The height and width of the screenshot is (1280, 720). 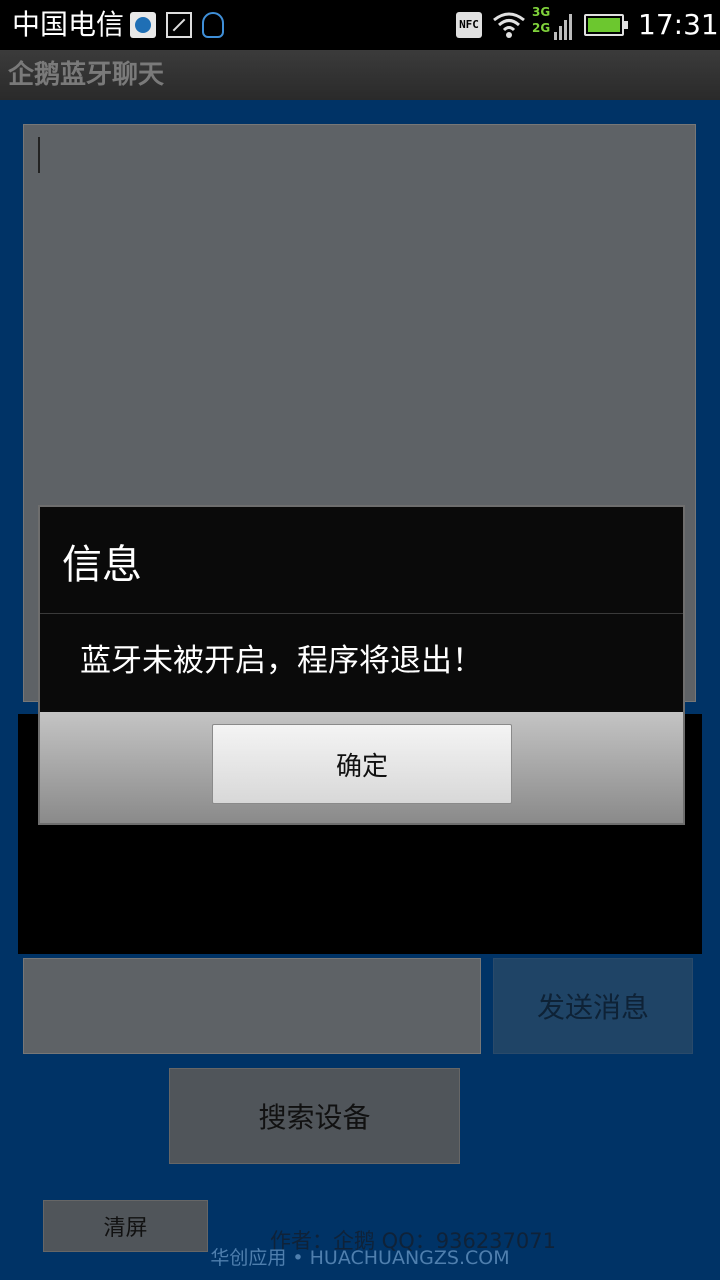 I want to click on signal-icon: 3G 2G, so click(x=554, y=24).